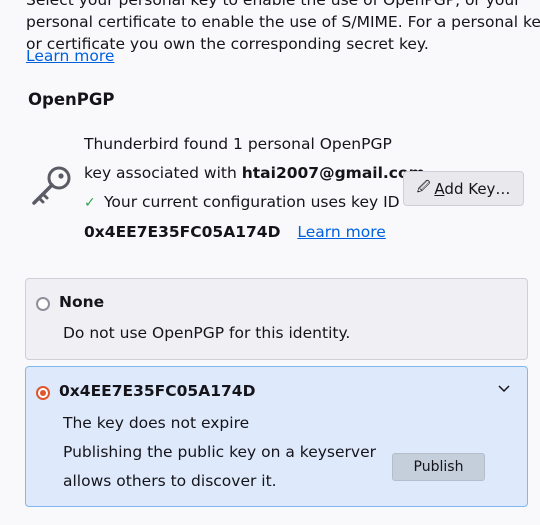 The height and width of the screenshot is (525, 540). Describe the element at coordinates (333, 173) in the screenshot. I see `account-email: htai2007@gmail.com` at that location.